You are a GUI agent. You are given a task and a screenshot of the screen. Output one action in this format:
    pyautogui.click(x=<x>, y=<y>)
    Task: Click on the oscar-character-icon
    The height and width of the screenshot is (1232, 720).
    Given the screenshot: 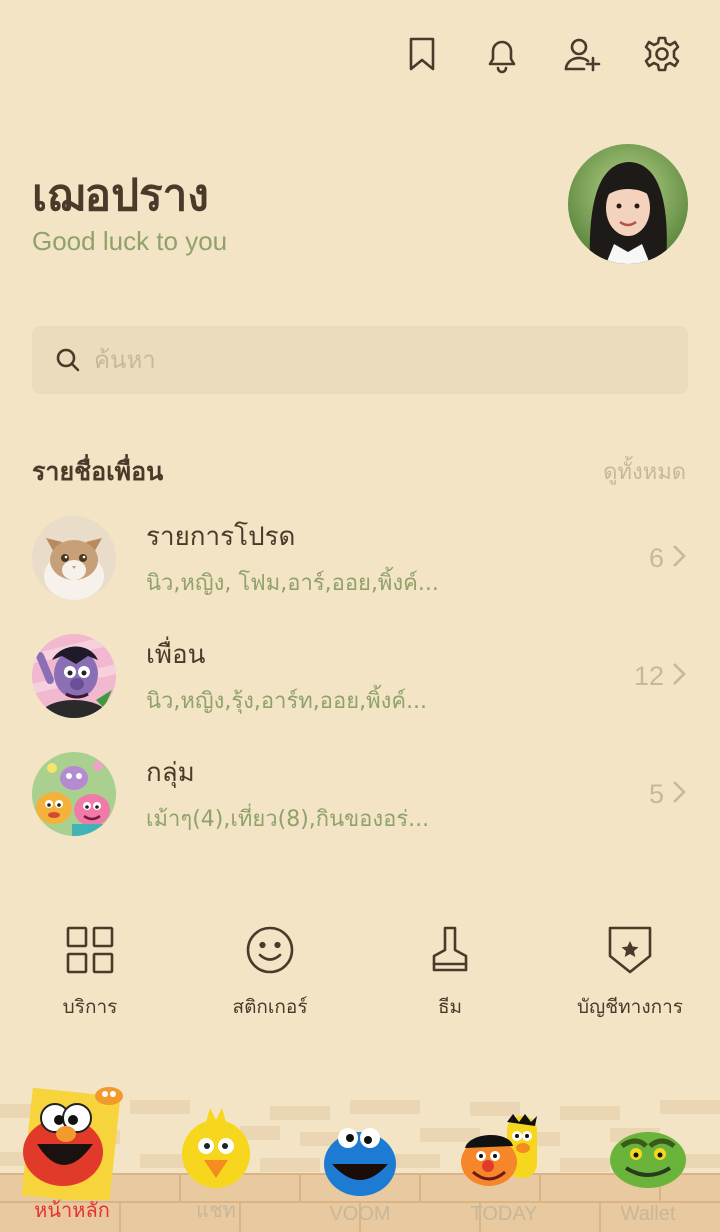 What is the action you would take?
    pyautogui.click(x=648, y=1160)
    